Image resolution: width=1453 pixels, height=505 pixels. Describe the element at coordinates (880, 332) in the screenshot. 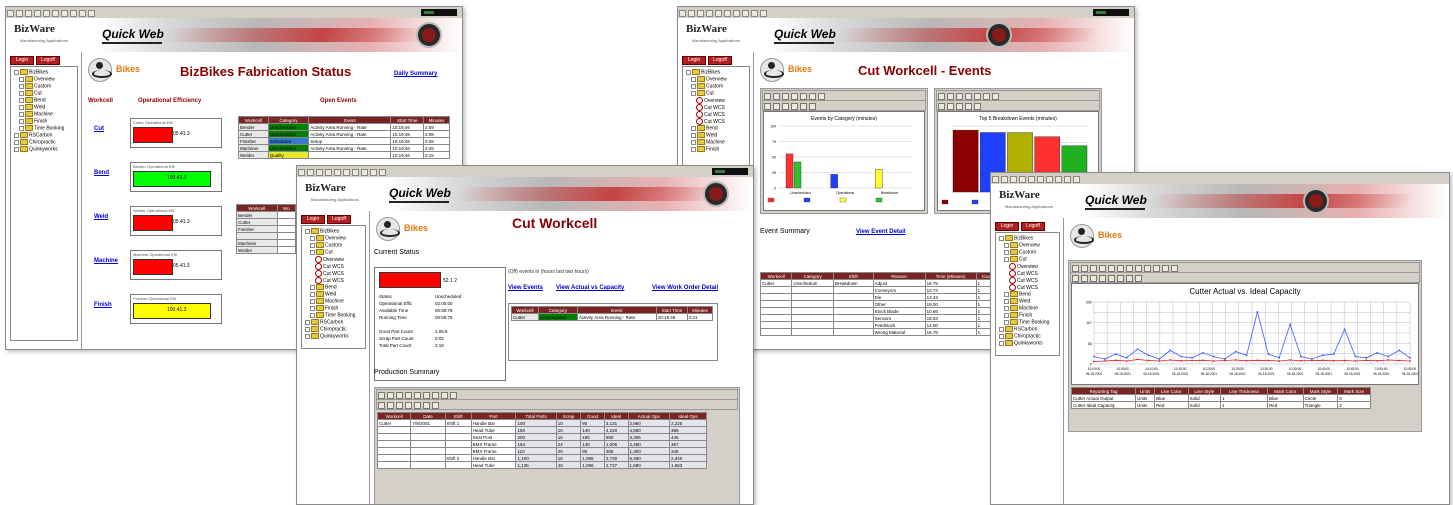

I see `table-row: Wrong Material 18.75 1` at that location.